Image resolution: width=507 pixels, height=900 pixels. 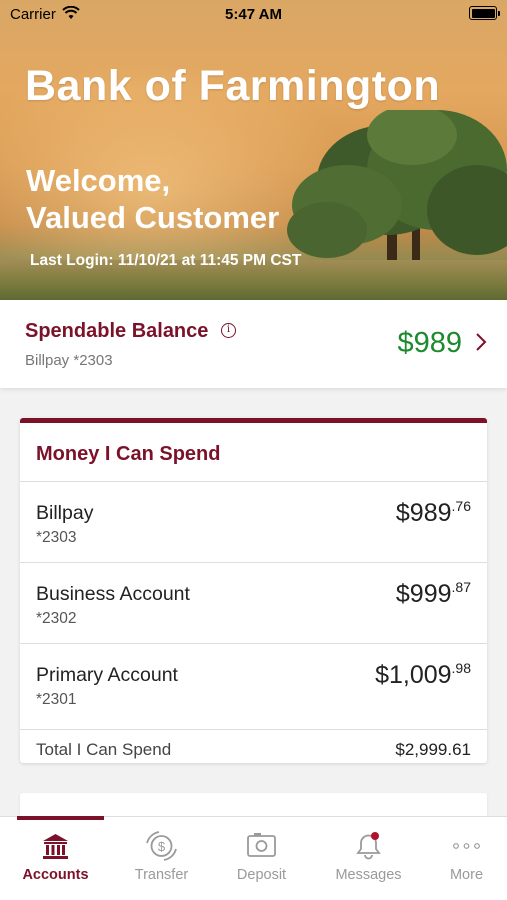 What do you see at coordinates (466, 846) in the screenshot?
I see `more-dots-icon` at bounding box center [466, 846].